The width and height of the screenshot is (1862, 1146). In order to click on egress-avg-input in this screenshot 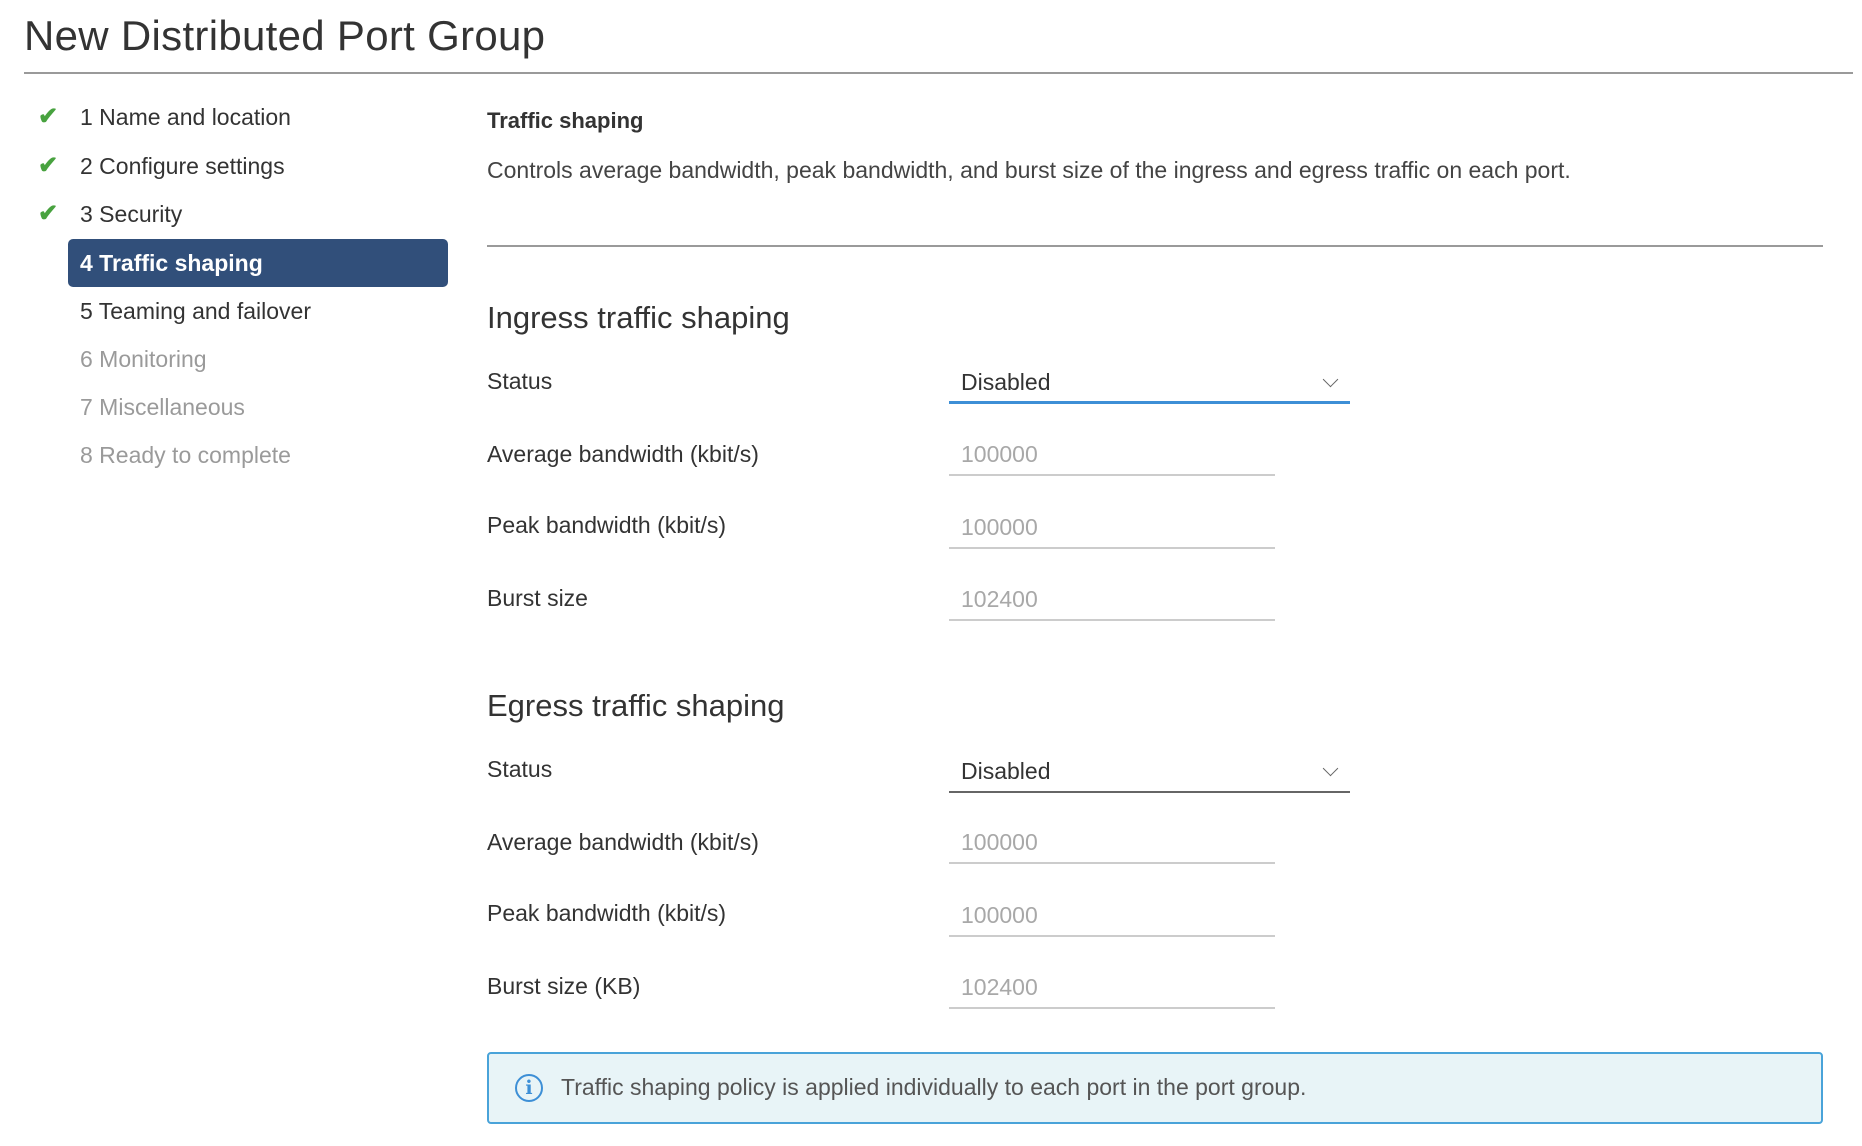, I will do `click(1112, 843)`.